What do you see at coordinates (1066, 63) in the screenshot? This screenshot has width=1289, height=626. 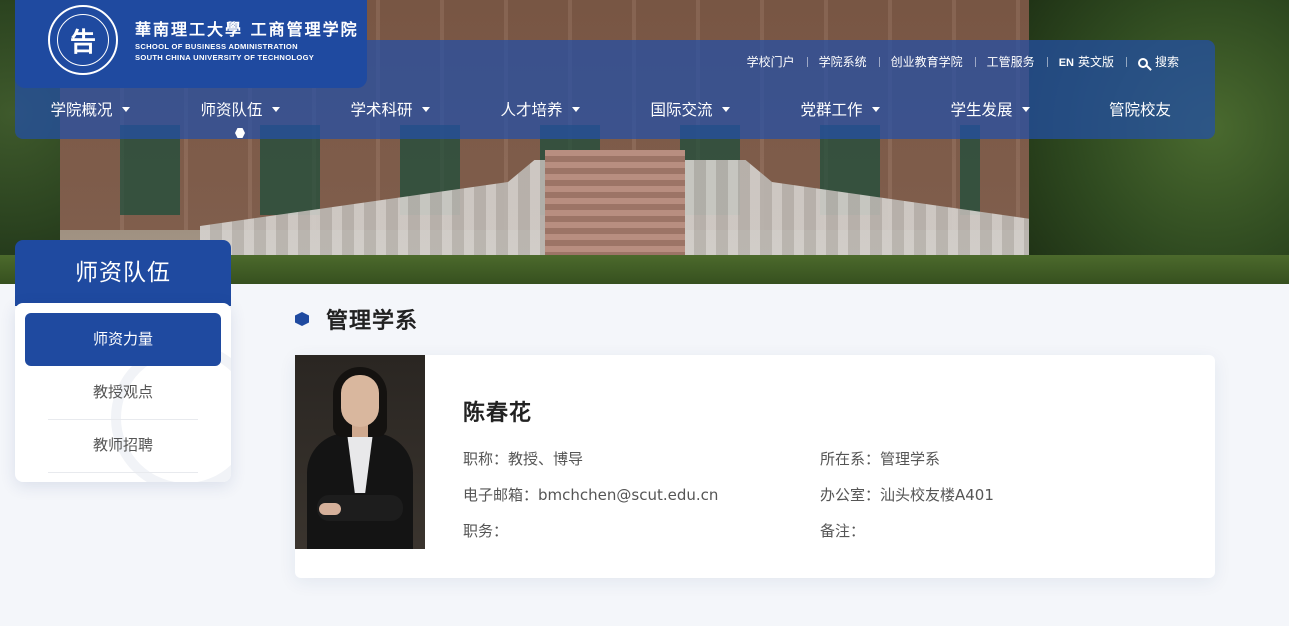 I see `en-badge-icon: EN` at bounding box center [1066, 63].